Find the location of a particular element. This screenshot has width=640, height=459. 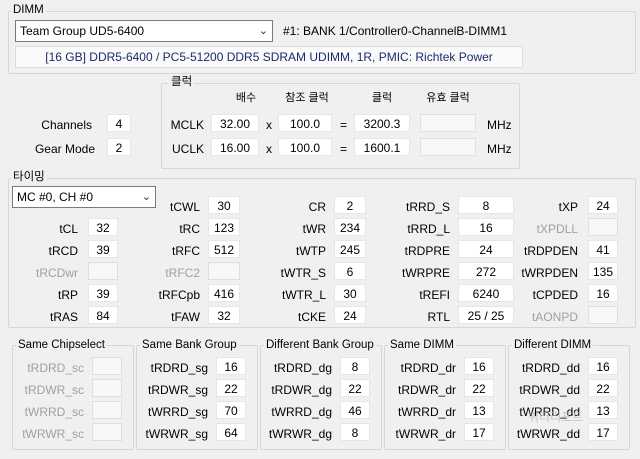

timing-value-tcwl: 30 is located at coordinates (224, 205).